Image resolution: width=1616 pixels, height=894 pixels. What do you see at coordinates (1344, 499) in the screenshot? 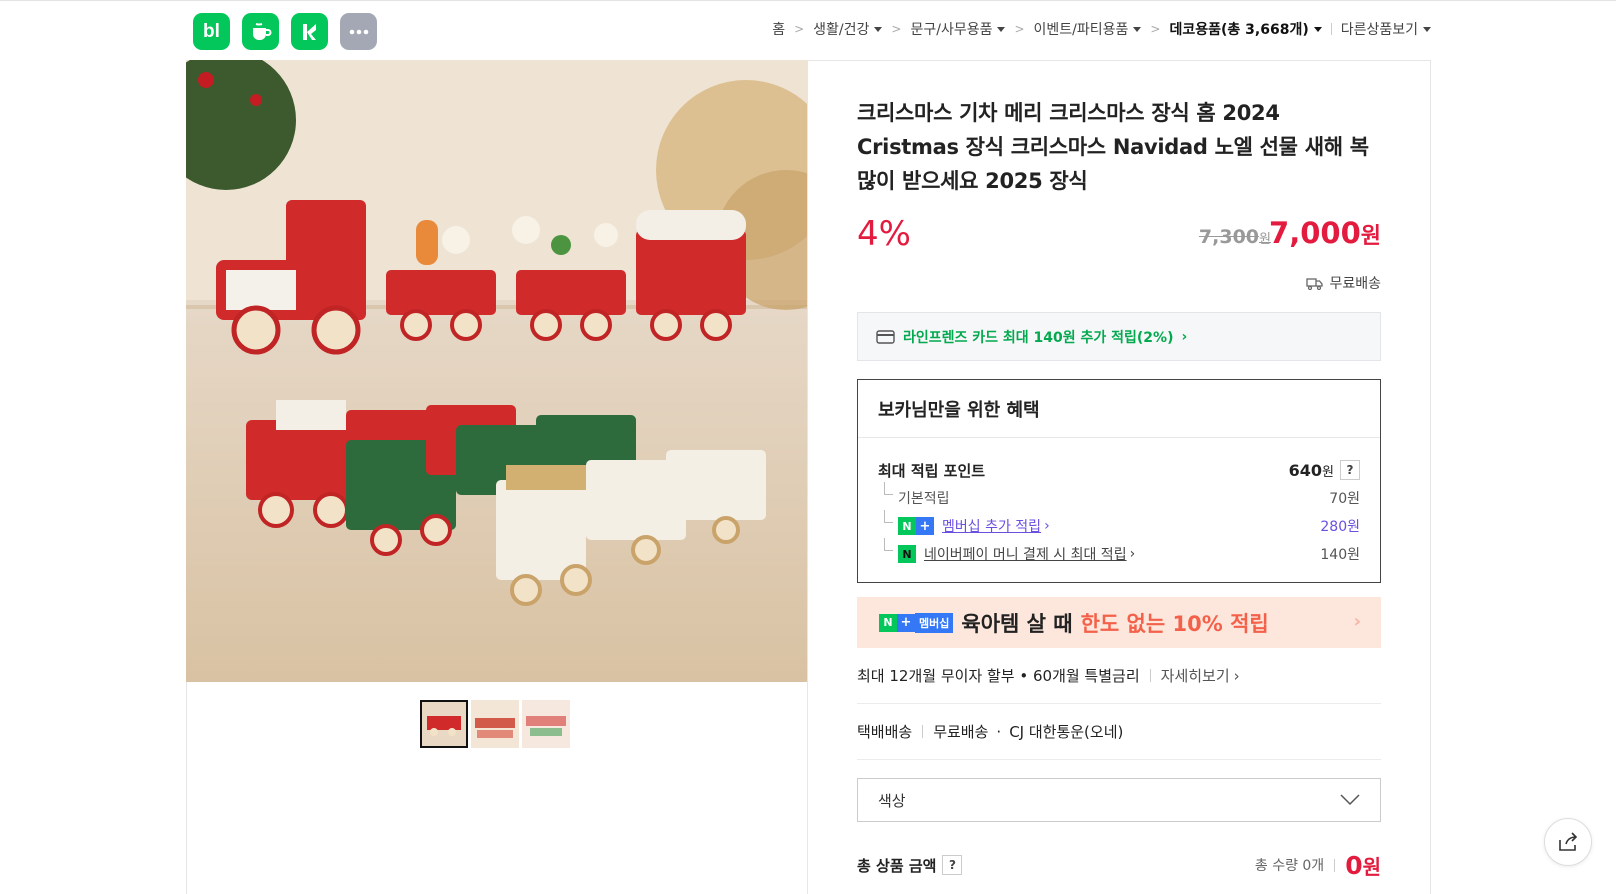
I see `basic-points-value: 70원` at bounding box center [1344, 499].